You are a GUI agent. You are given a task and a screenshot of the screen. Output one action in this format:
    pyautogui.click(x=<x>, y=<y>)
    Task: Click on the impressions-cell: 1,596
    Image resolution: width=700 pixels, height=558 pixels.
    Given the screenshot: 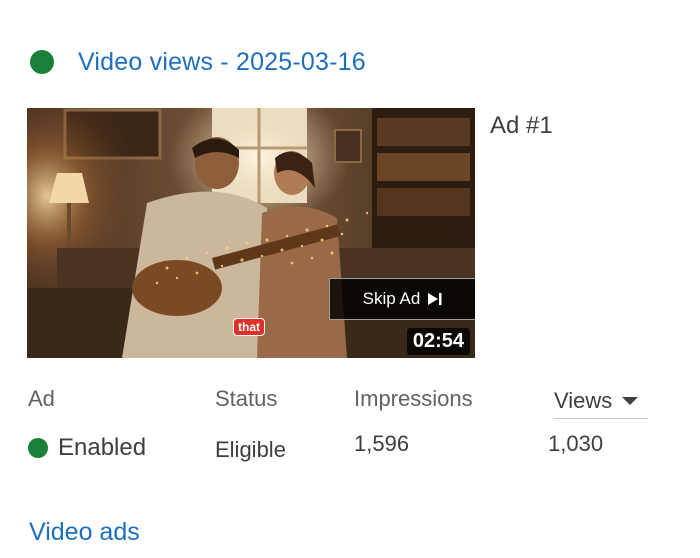 What is the action you would take?
    pyautogui.click(x=382, y=443)
    